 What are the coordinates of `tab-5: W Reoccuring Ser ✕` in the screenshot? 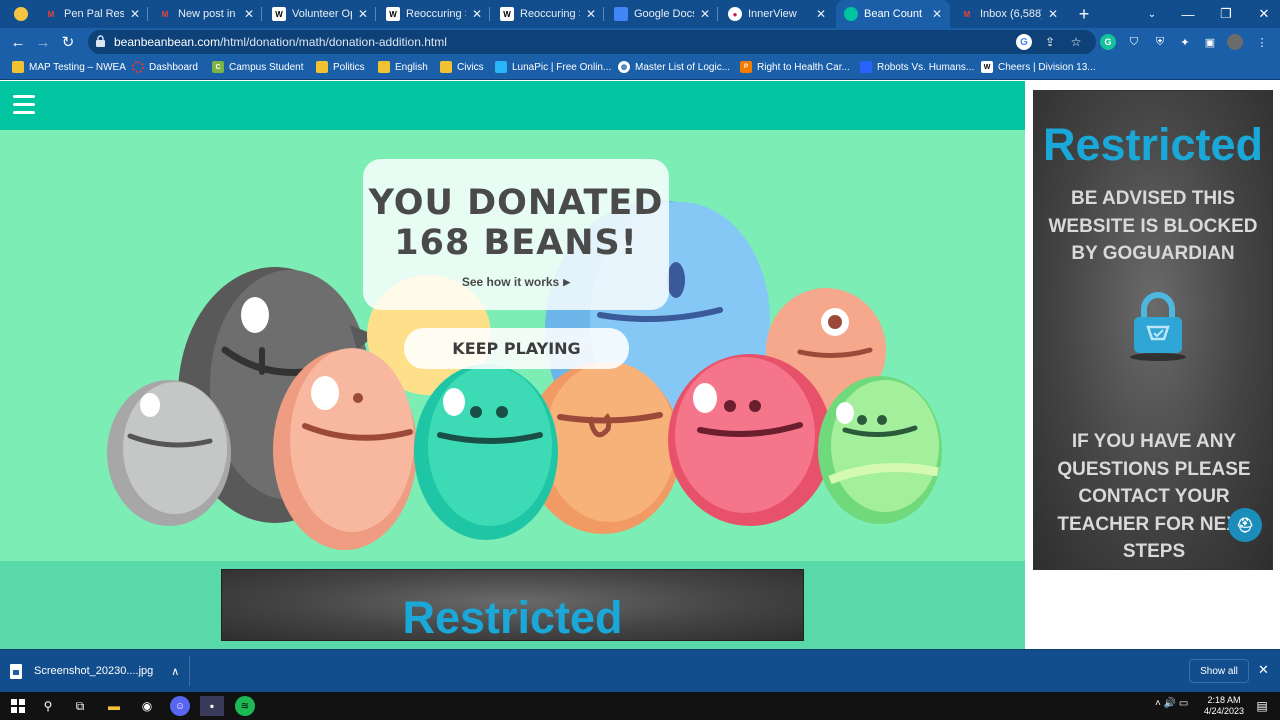 It's located at (548, 14).